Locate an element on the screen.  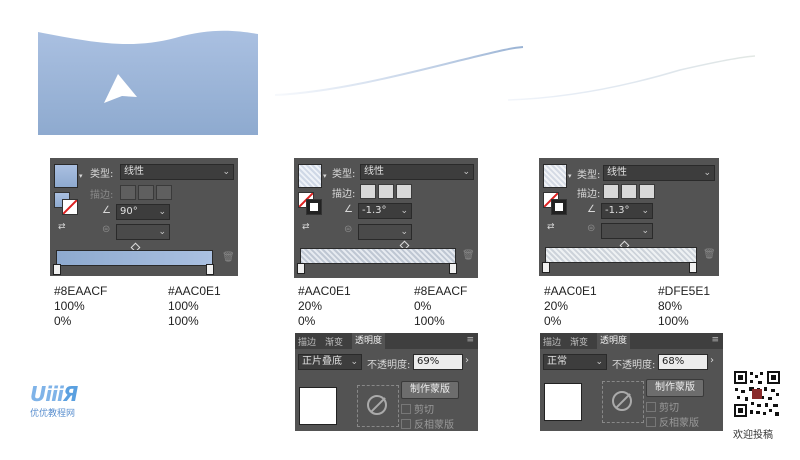
opacity-field: 68% is located at coordinates (683, 362).